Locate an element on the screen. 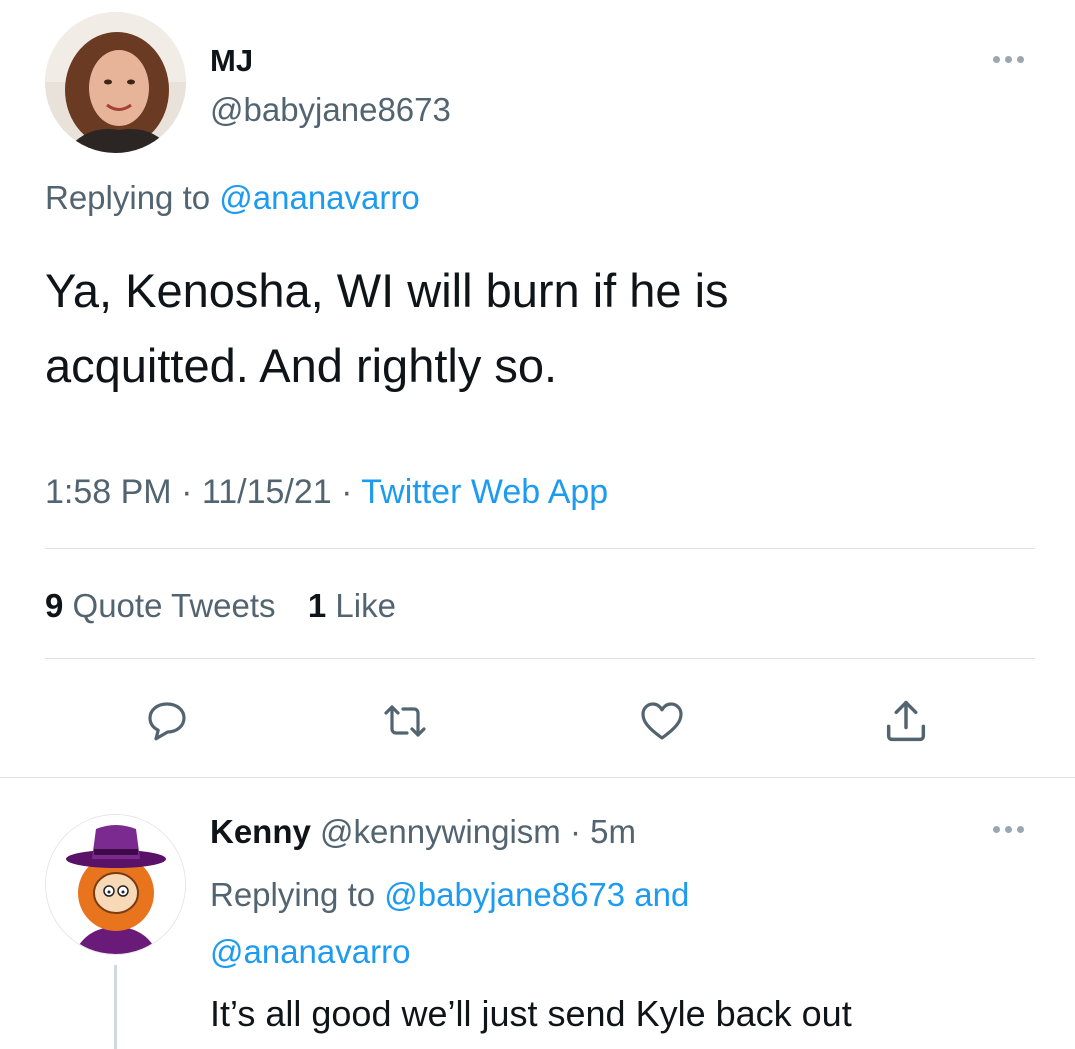  likes-label: Like is located at coordinates (361, 605).